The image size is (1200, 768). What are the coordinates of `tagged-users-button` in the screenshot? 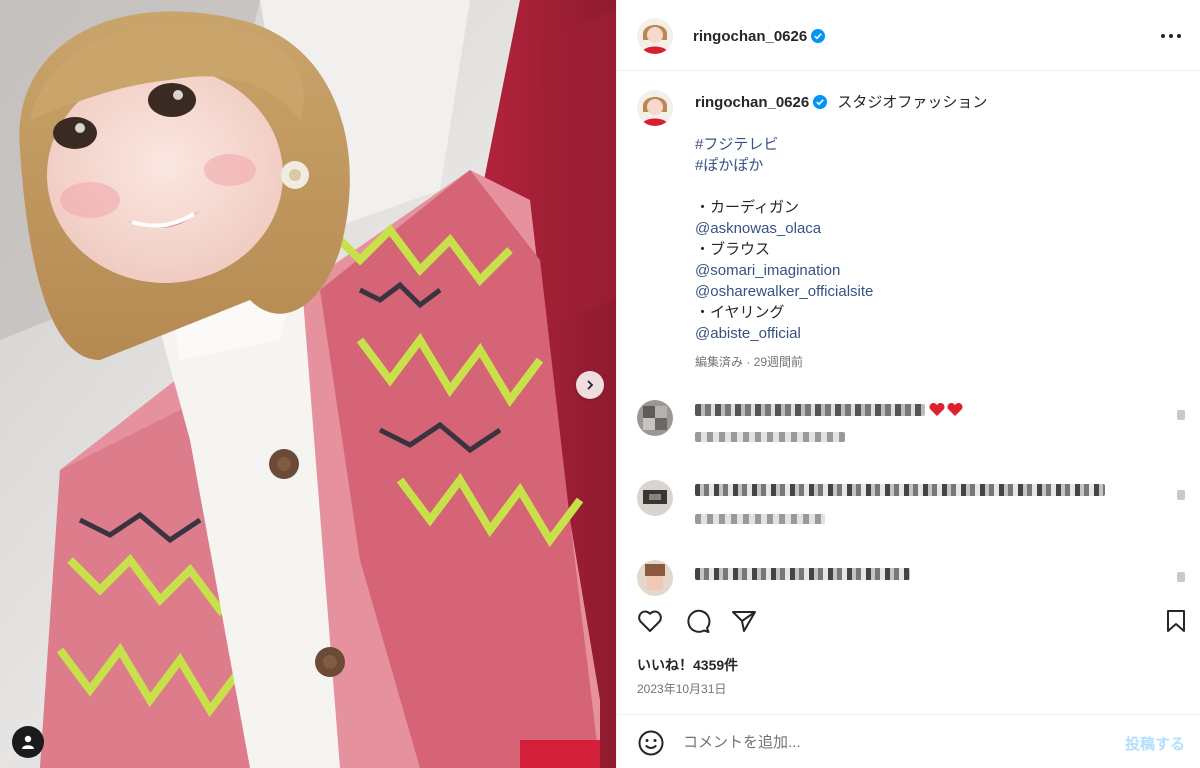 It's located at (28, 742).